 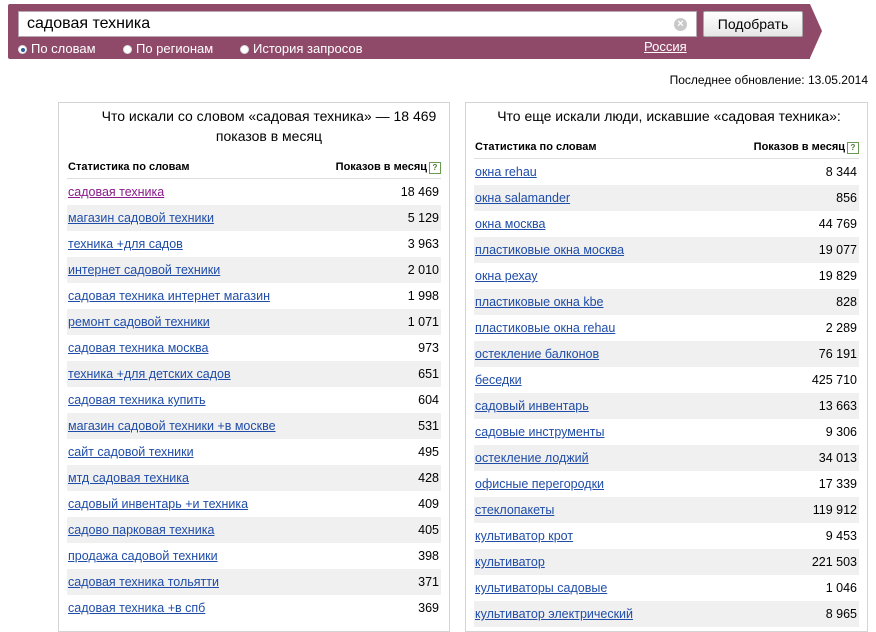 I want to click on mode-by-regions: По регионам, so click(x=168, y=48).